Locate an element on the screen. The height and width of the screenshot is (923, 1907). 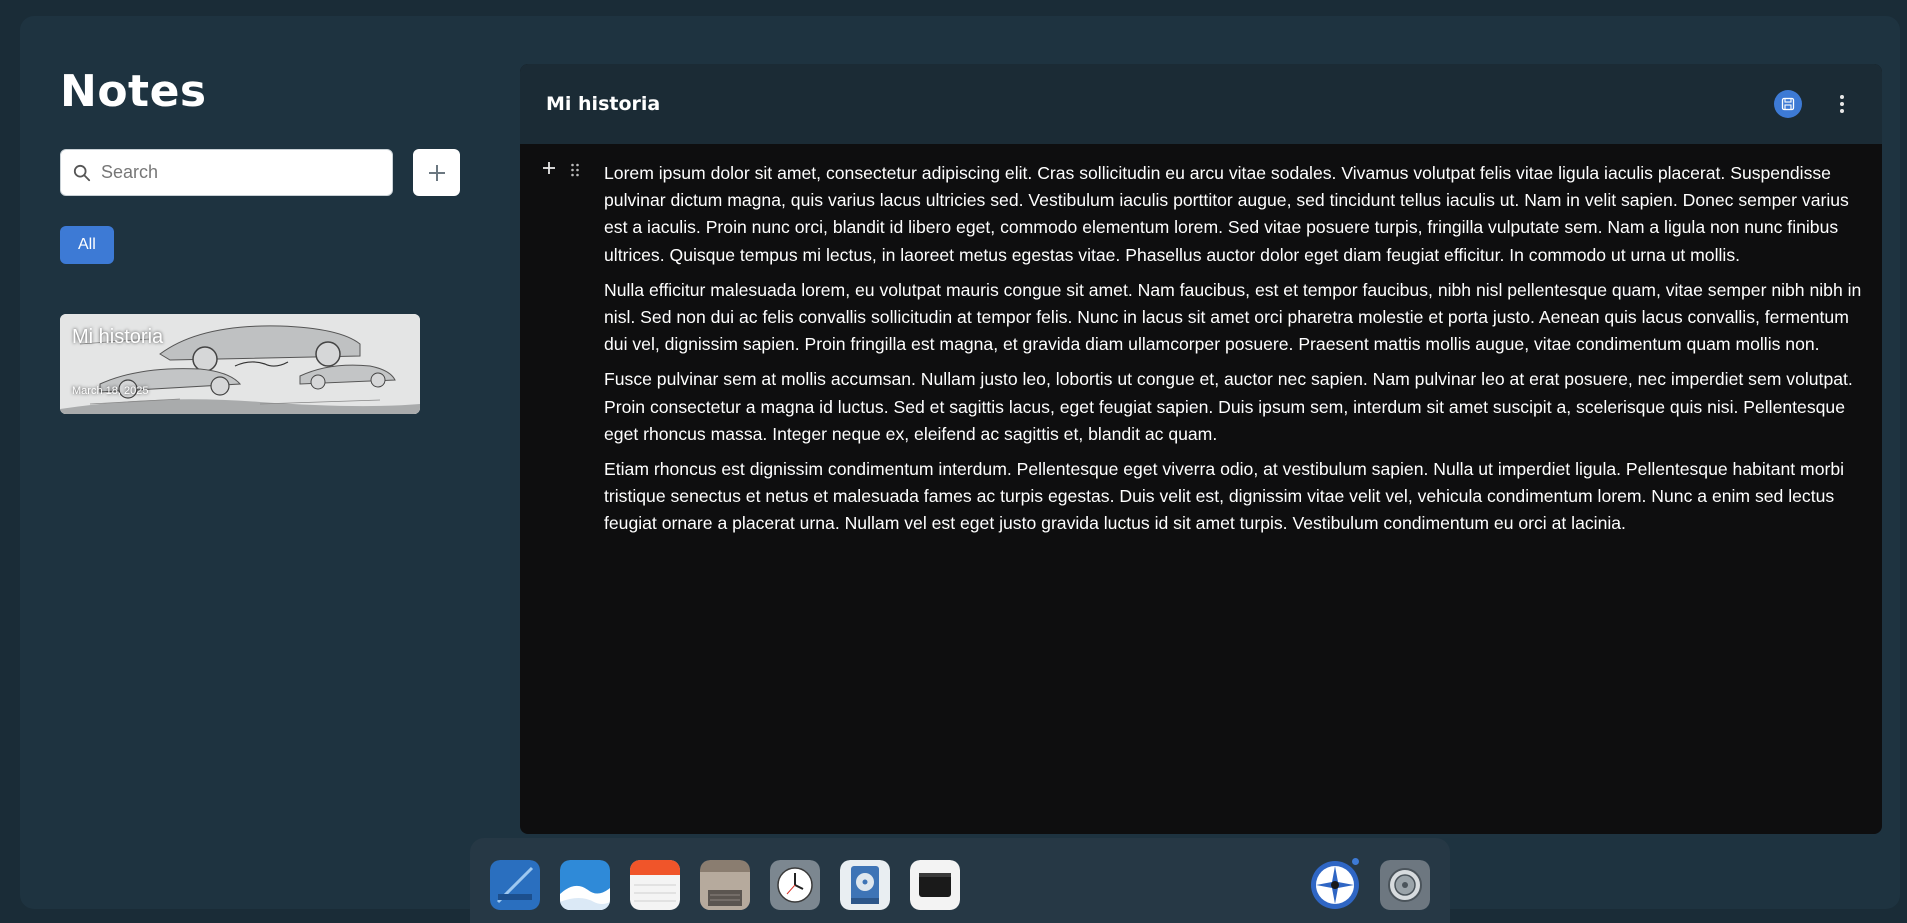
save-button is located at coordinates (1788, 104).